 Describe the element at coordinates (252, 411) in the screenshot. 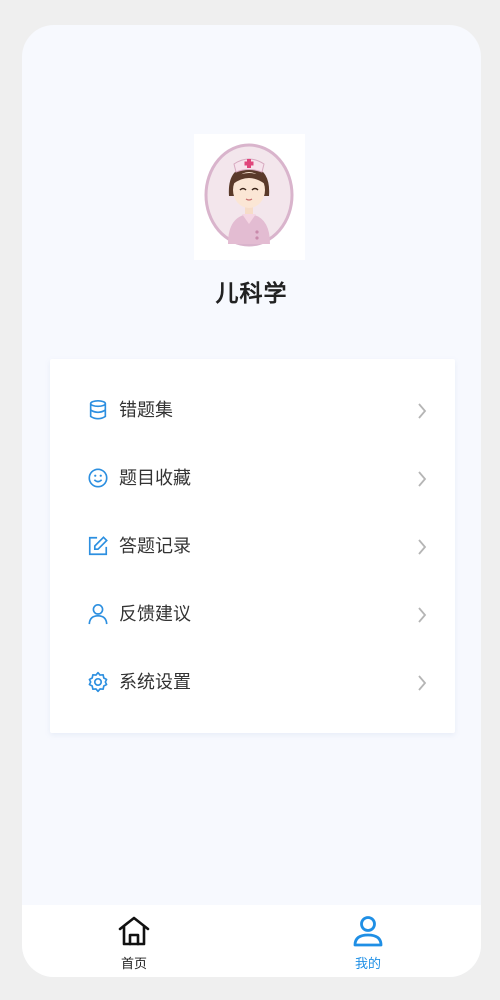

I see `menu-item-wrong-questions: 错题集` at that location.